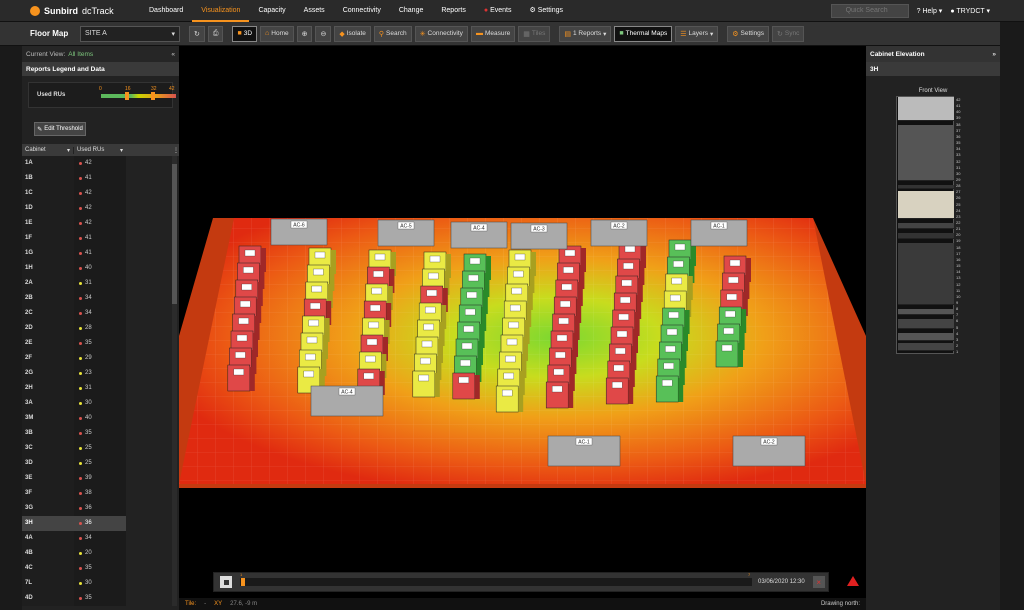  What do you see at coordinates (100, 583) in the screenshot?
I see `table-row: 7L 30` at bounding box center [100, 583].